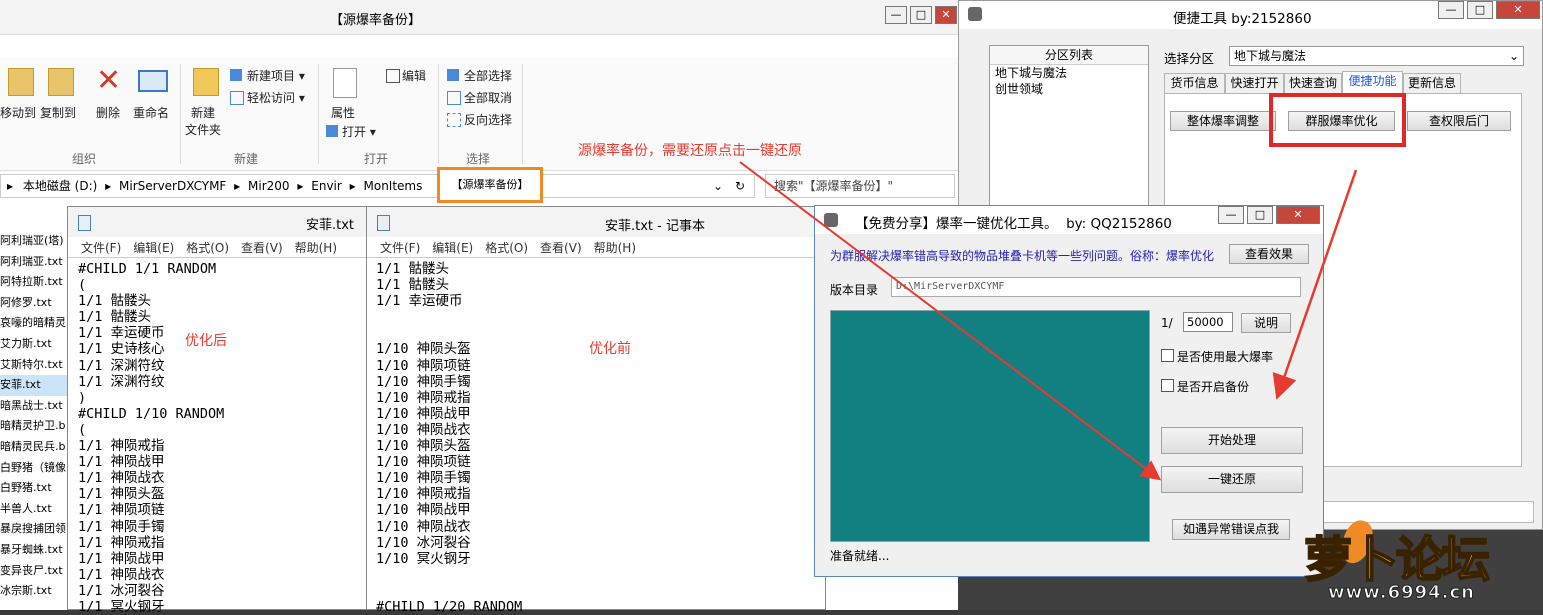 This screenshot has height=615, width=1543. Describe the element at coordinates (35, 488) in the screenshot. I see `file-item: 白野猪.txt` at that location.